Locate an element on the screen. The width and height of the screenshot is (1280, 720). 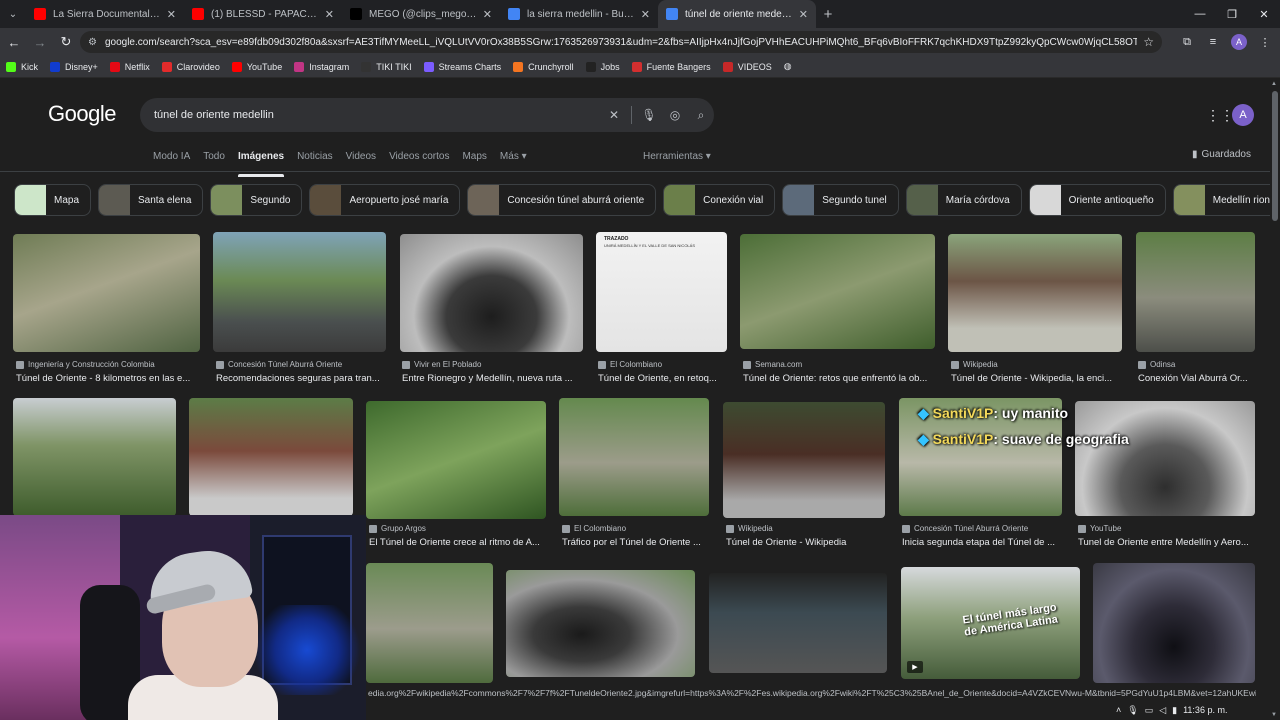
bookmark-item: Fuente Bangers is located at coordinates (671, 66).